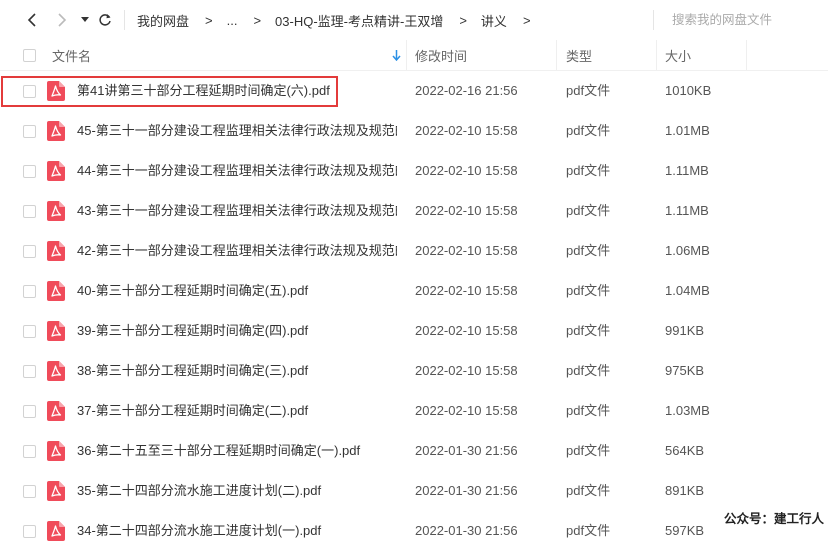 This screenshot has height=551, width=828. I want to click on column-header-type-label: 类型, so click(579, 56).